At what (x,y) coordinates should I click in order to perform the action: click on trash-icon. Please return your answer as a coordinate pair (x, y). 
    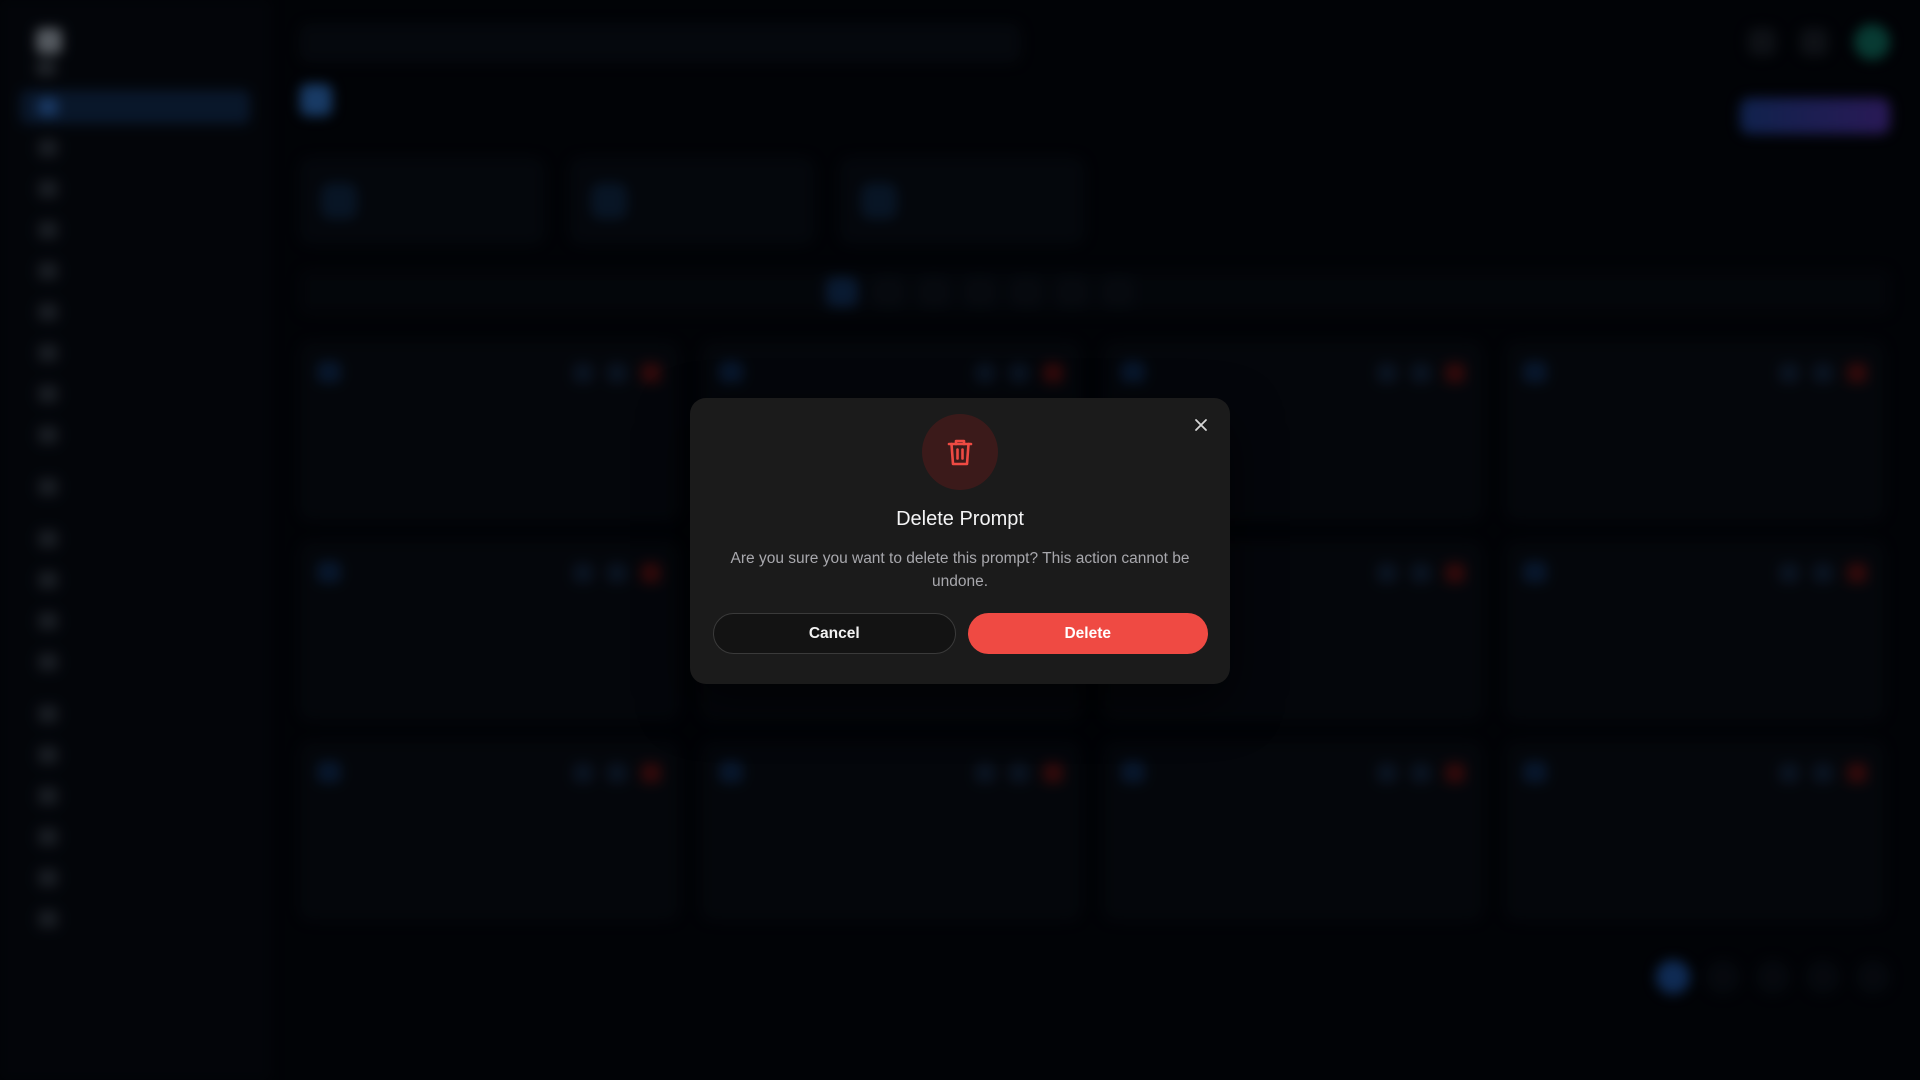
    Looking at the image, I should click on (960, 452).